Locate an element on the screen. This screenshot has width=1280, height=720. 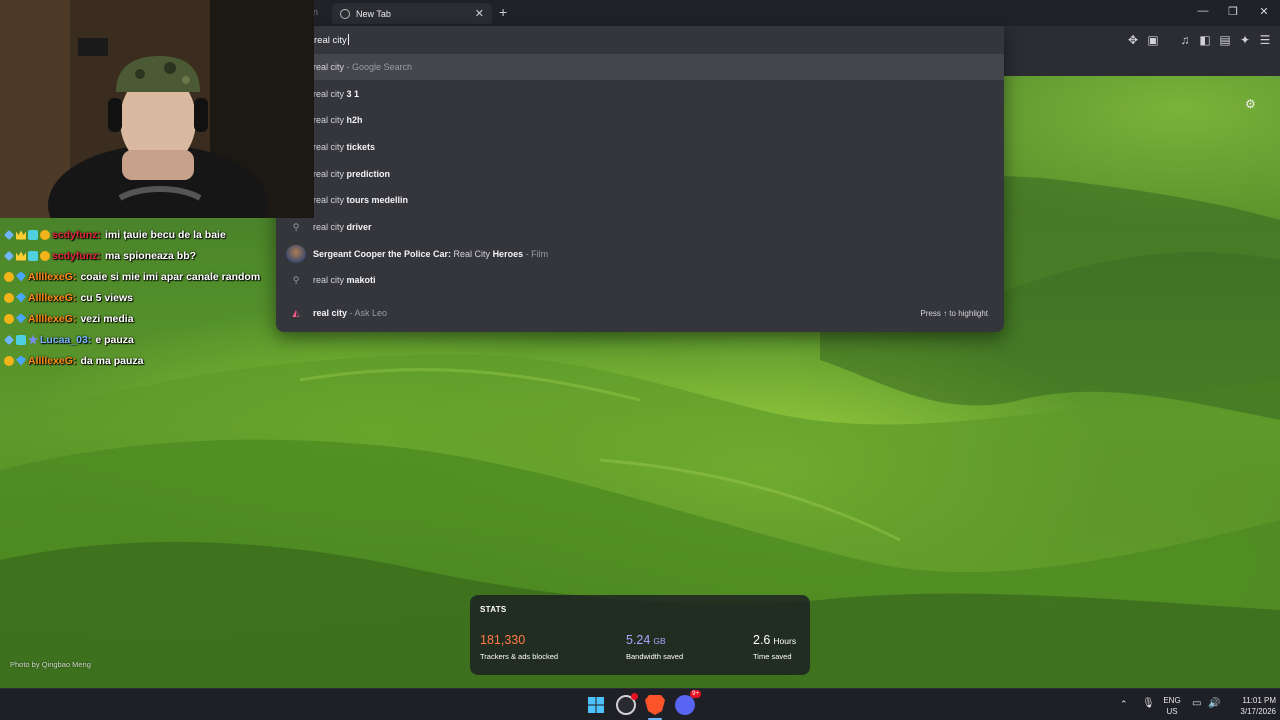
keyboard-hint: Press ↑ to highlight is located at coordinates (954, 313).